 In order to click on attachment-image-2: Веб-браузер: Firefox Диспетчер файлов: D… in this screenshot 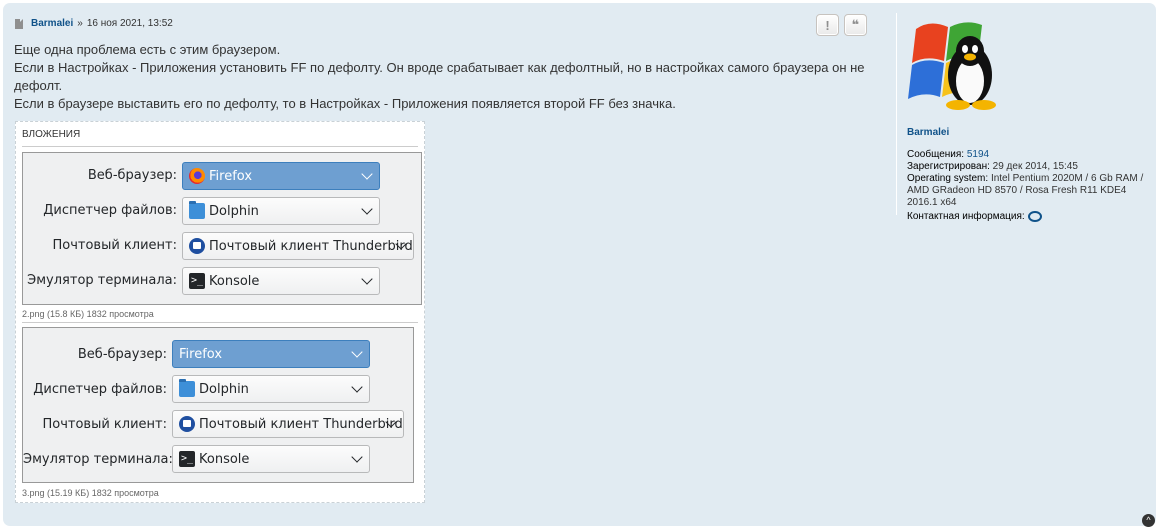, I will do `click(218, 405)`.